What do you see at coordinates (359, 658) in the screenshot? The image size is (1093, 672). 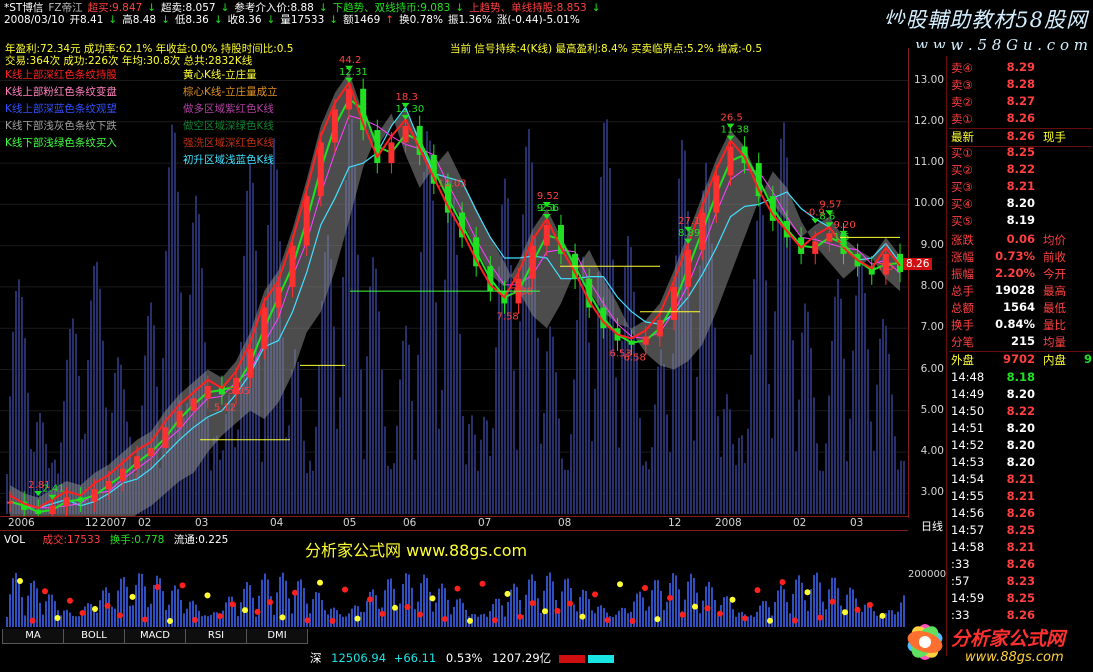 I see `index-value: 12506.94` at bounding box center [359, 658].